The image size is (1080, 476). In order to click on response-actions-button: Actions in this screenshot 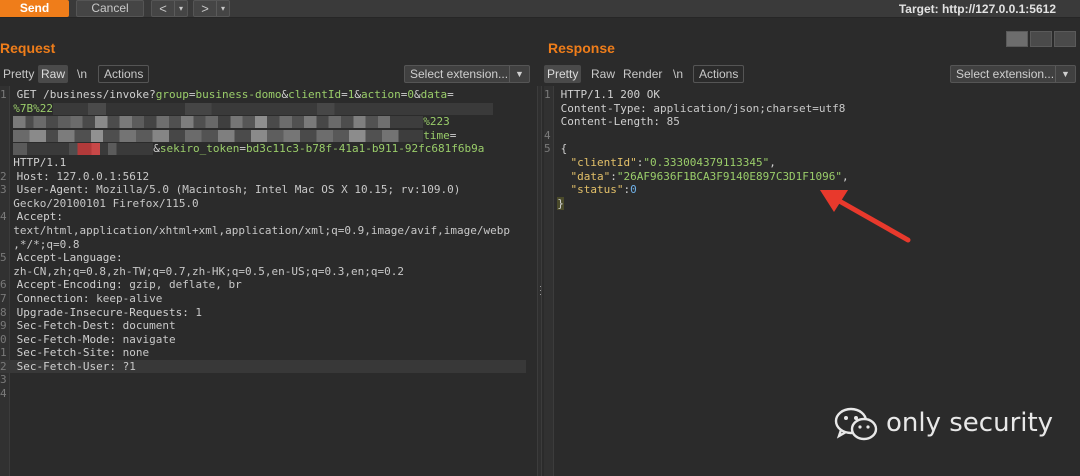, I will do `click(719, 74)`.